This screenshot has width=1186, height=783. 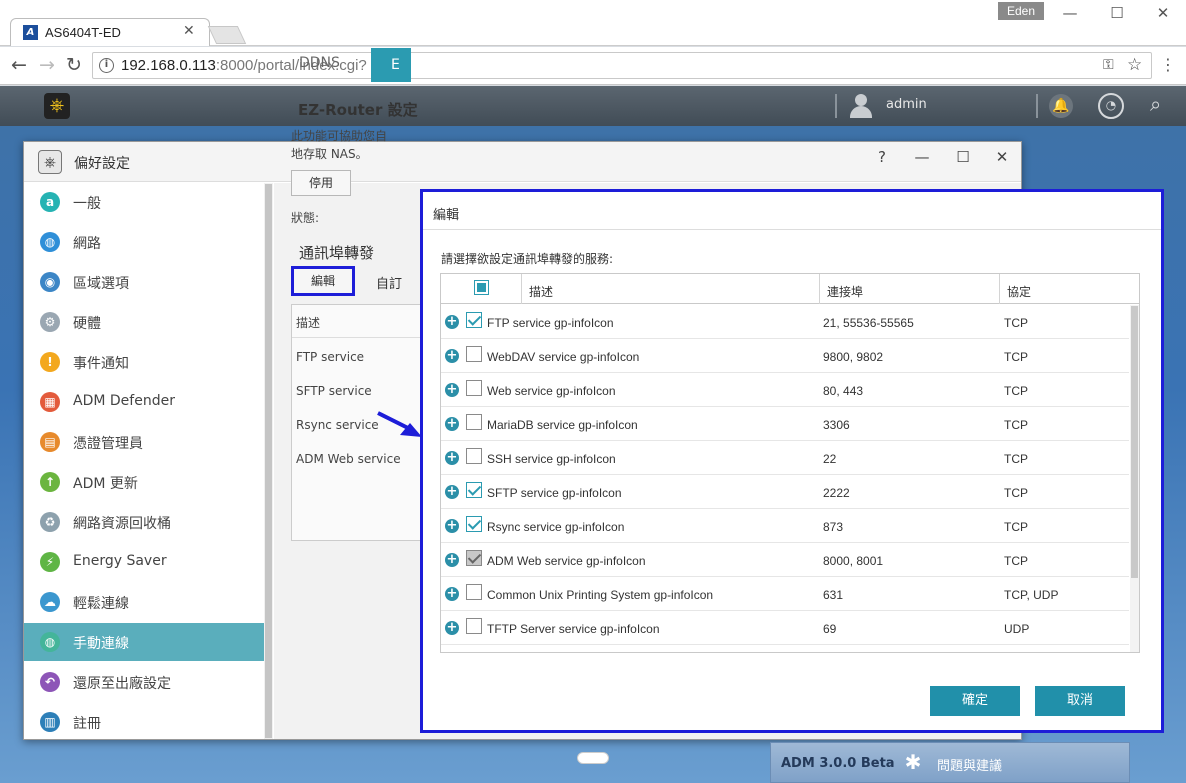 What do you see at coordinates (963, 157) in the screenshot?
I see `window-maximize-icon: ☐` at bounding box center [963, 157].